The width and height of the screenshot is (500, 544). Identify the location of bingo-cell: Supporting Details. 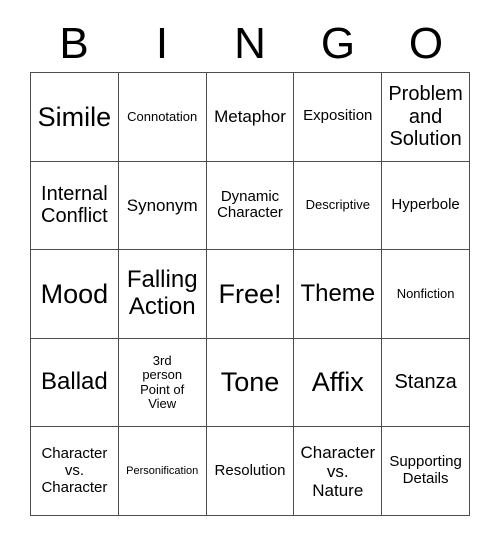
(426, 471).